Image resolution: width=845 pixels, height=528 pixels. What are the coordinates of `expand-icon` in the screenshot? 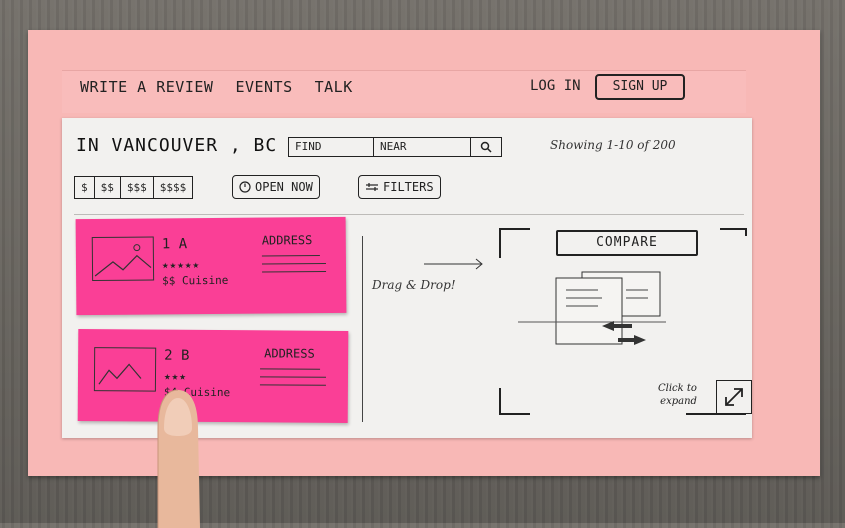 It's located at (734, 397).